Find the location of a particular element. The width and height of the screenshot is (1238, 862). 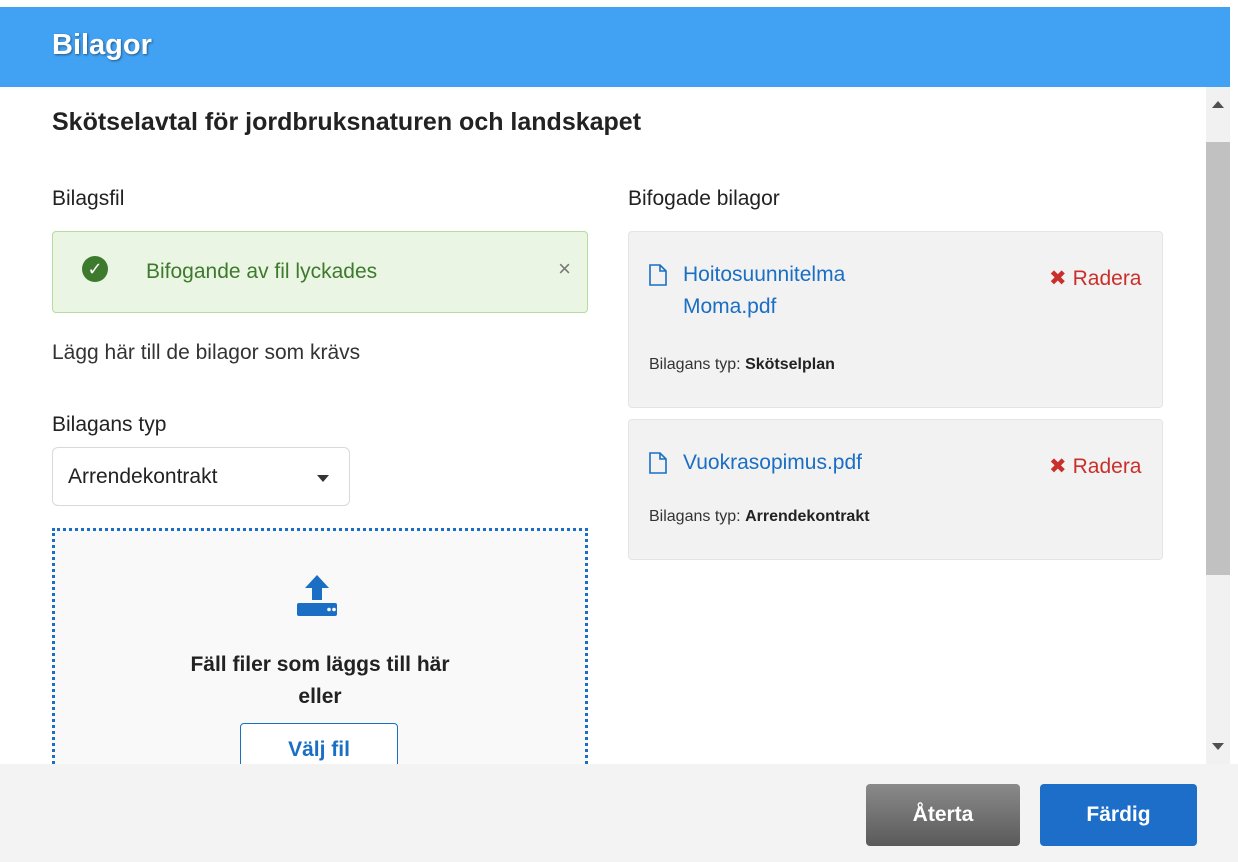

dropzone-line2: eller is located at coordinates (320, 696).